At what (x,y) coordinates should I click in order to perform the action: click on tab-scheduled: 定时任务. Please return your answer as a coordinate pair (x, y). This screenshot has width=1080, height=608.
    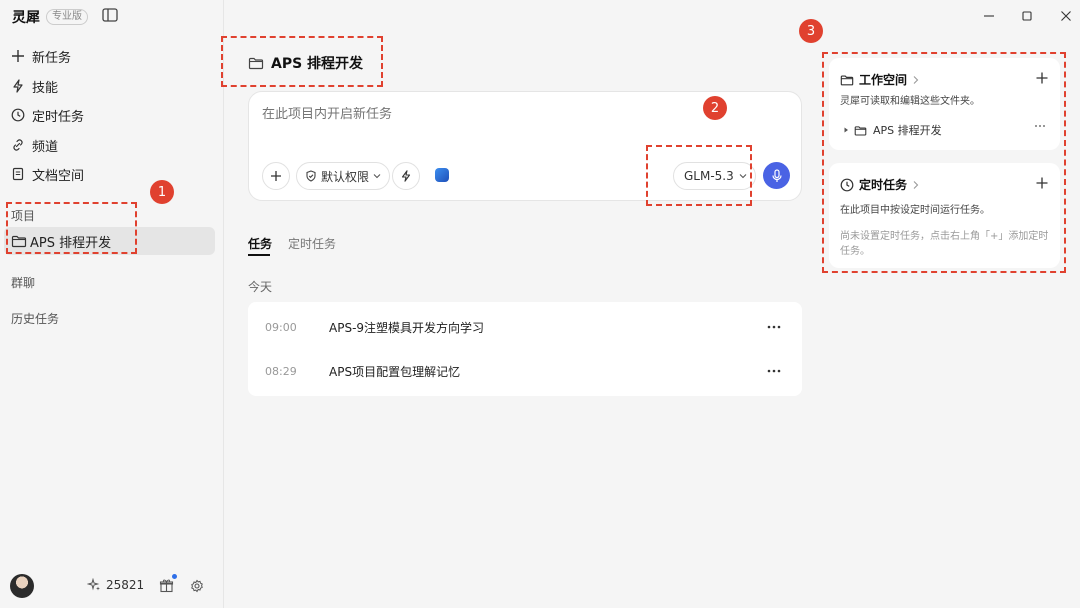
    Looking at the image, I should click on (312, 243).